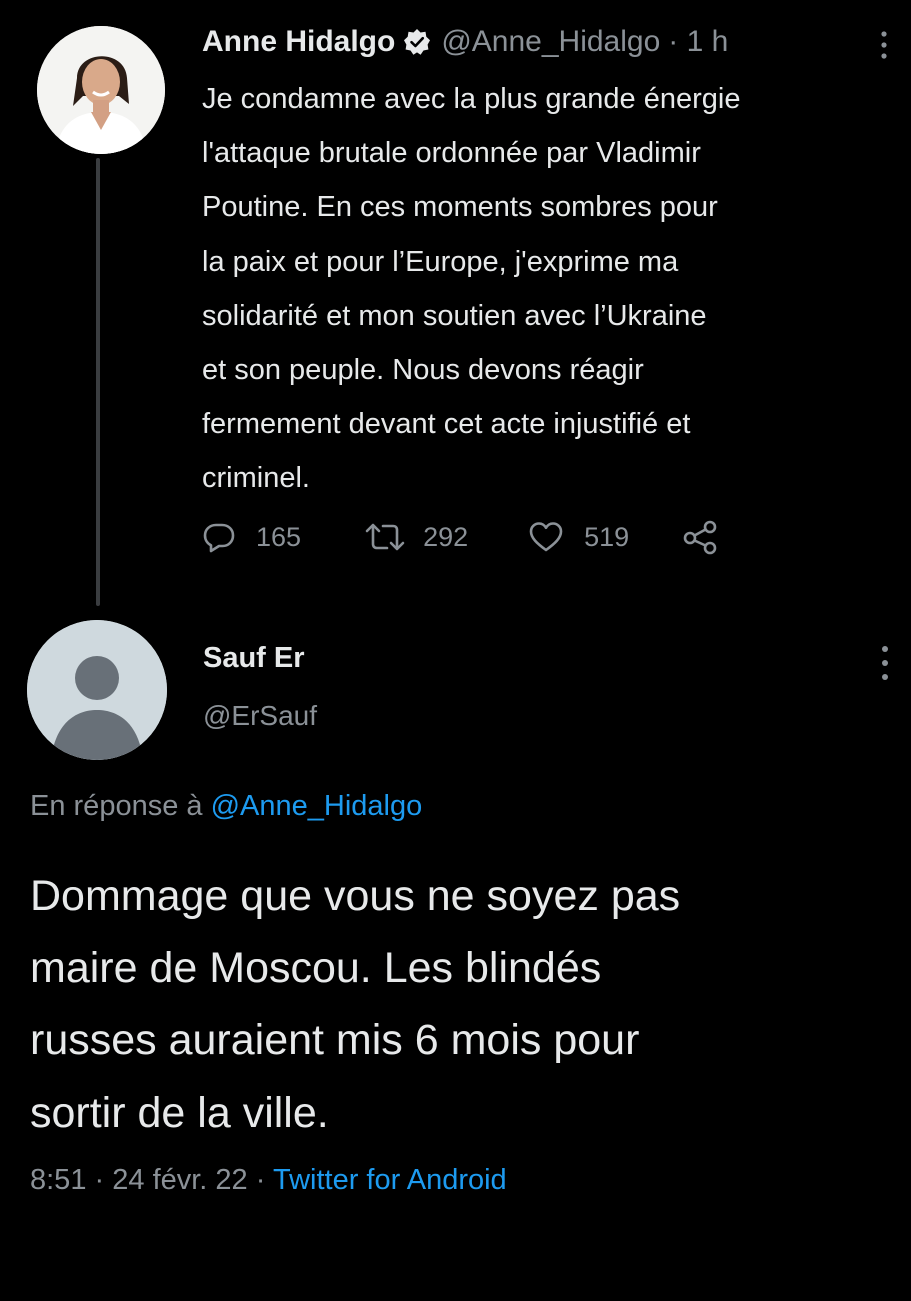 This screenshot has height=1301, width=911. I want to click on like-button: 519, so click(578, 537).